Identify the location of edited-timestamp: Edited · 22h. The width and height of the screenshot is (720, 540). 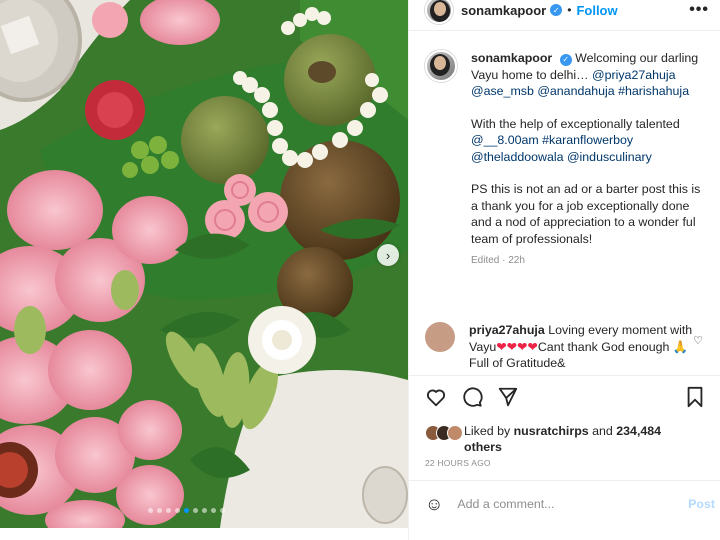
(498, 260).